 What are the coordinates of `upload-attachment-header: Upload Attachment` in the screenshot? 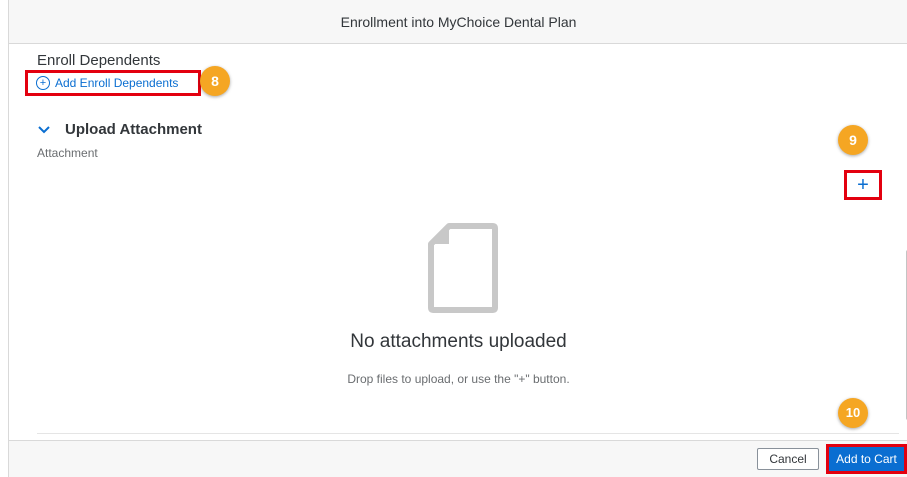 It's located at (119, 129).